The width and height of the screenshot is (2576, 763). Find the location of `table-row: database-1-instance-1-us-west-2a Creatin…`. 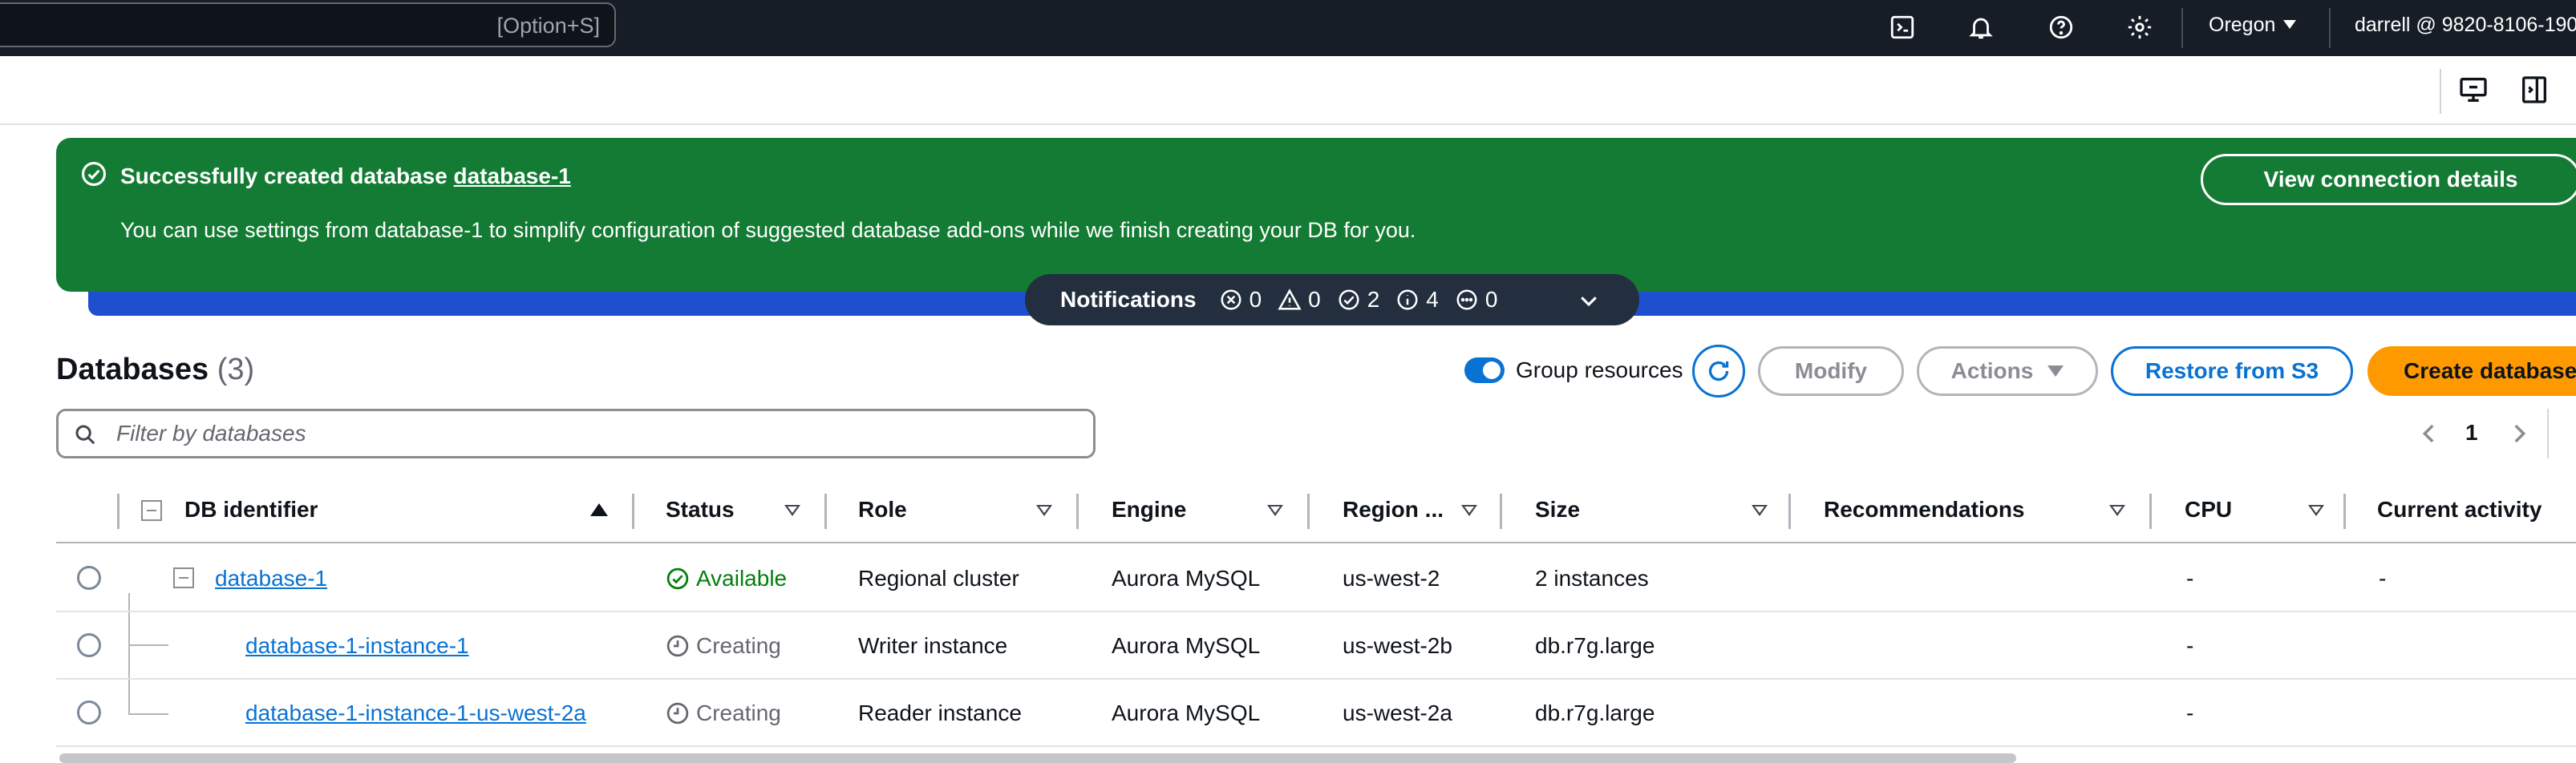

table-row: database-1-instance-1-us-west-2a Creatin… is located at coordinates (1316, 714).